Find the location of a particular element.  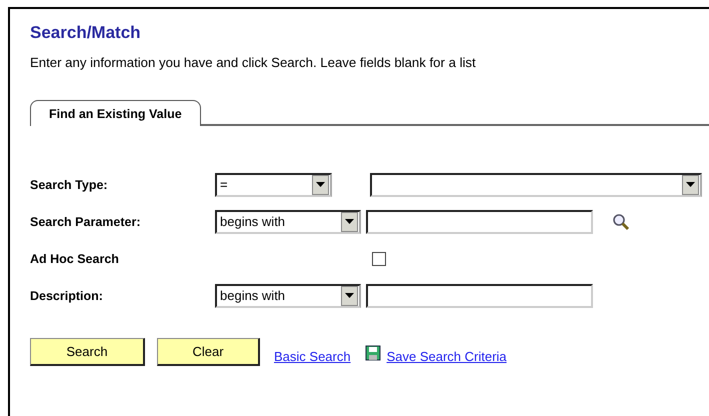

field-label: Description: is located at coordinates (67, 295).